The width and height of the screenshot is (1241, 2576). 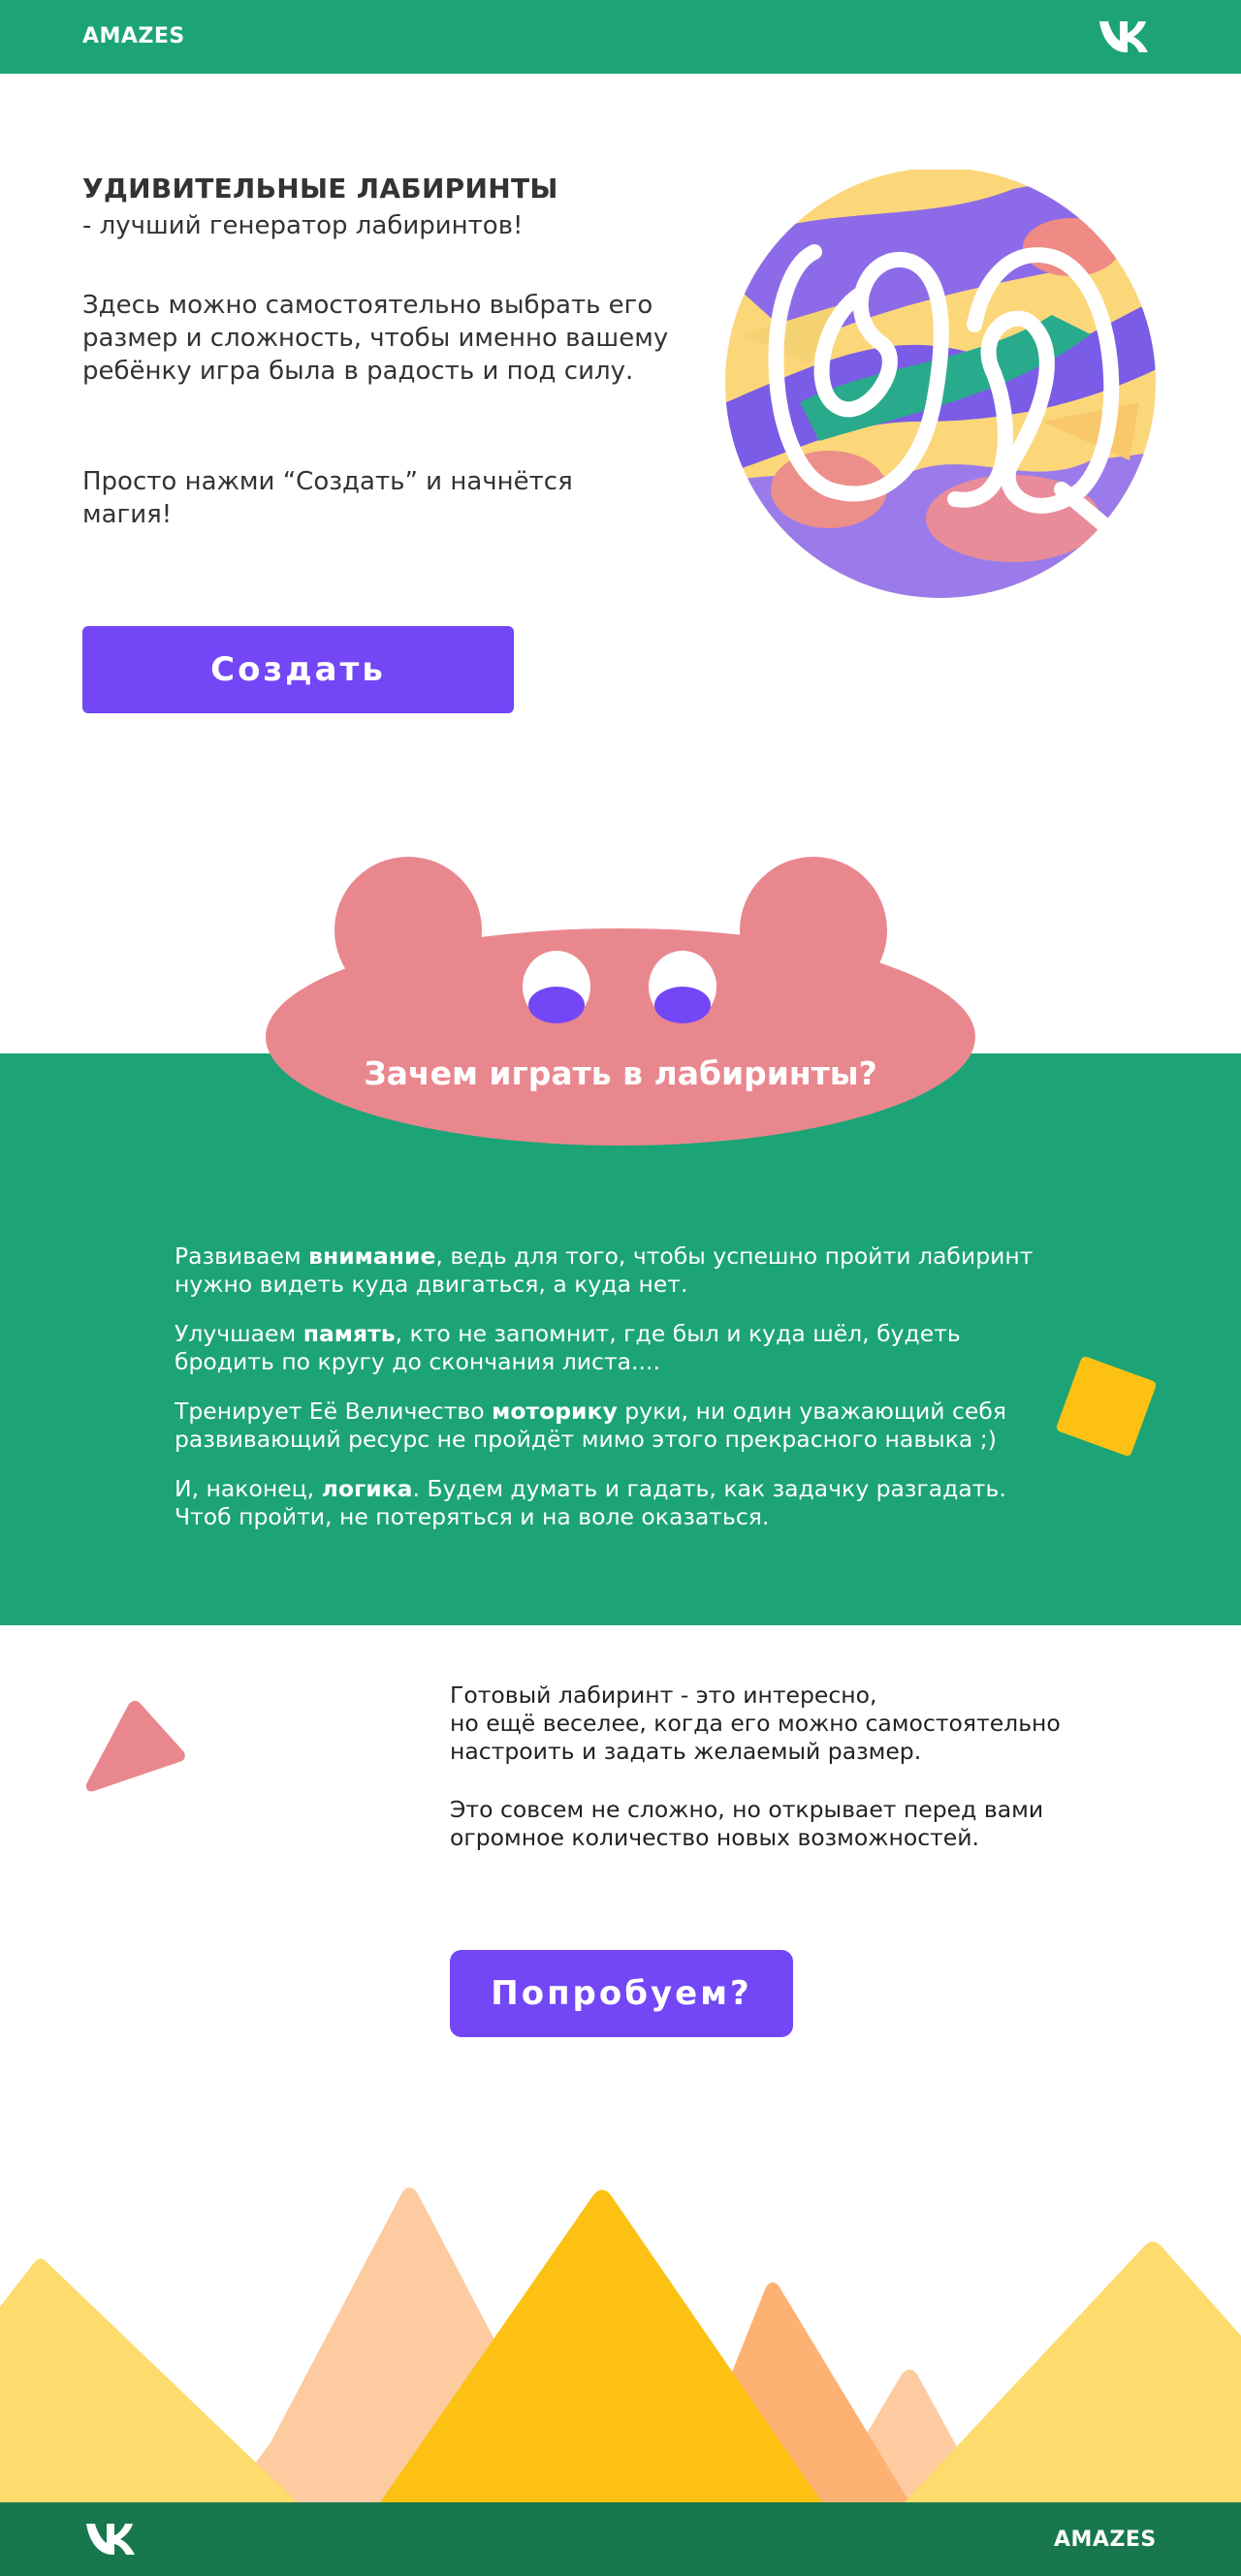 I want to click on custom-line1: Готовый лабиринт - это интересно,, so click(x=663, y=1695).